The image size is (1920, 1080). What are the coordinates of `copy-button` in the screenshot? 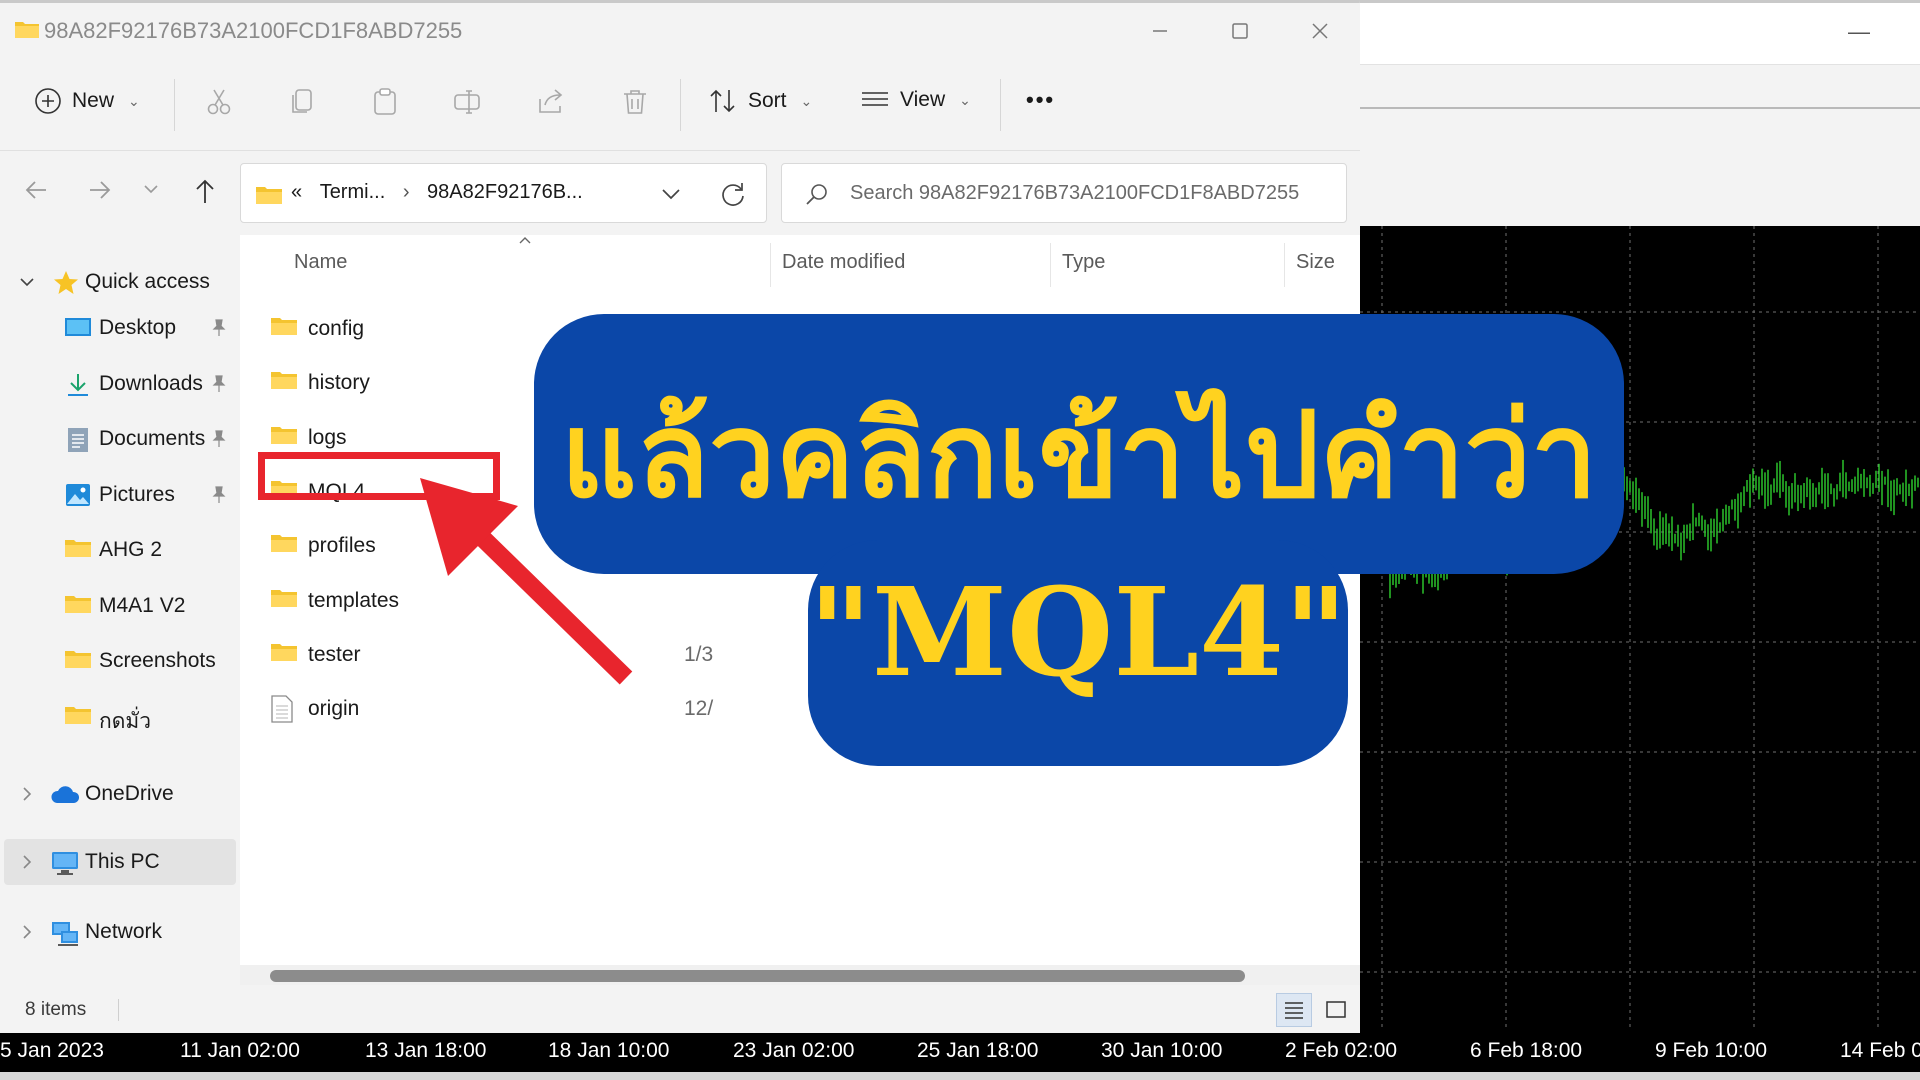 It's located at (303, 102).